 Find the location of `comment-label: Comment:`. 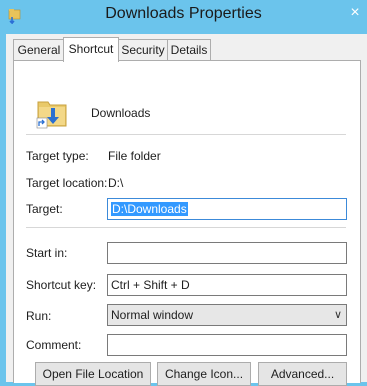

comment-label: Comment: is located at coordinates (54, 345).